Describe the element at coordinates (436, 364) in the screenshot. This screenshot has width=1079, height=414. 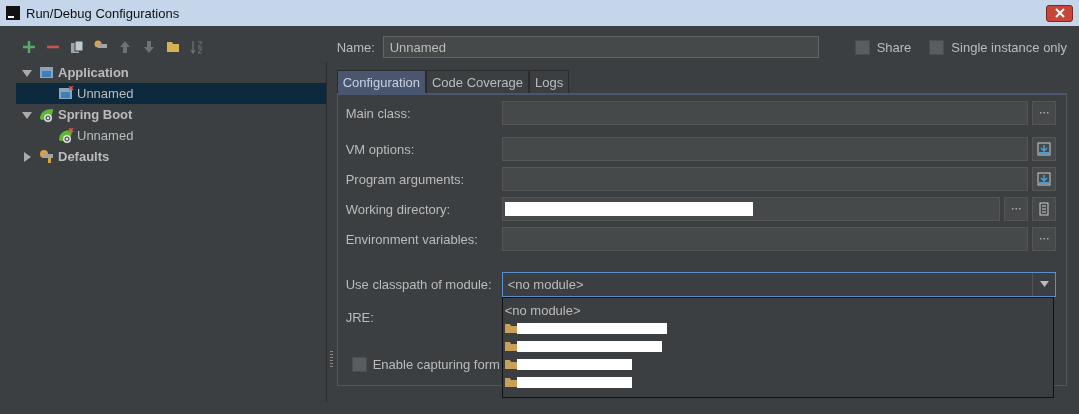
I see `checkbox-label: Enable capturing form` at that location.